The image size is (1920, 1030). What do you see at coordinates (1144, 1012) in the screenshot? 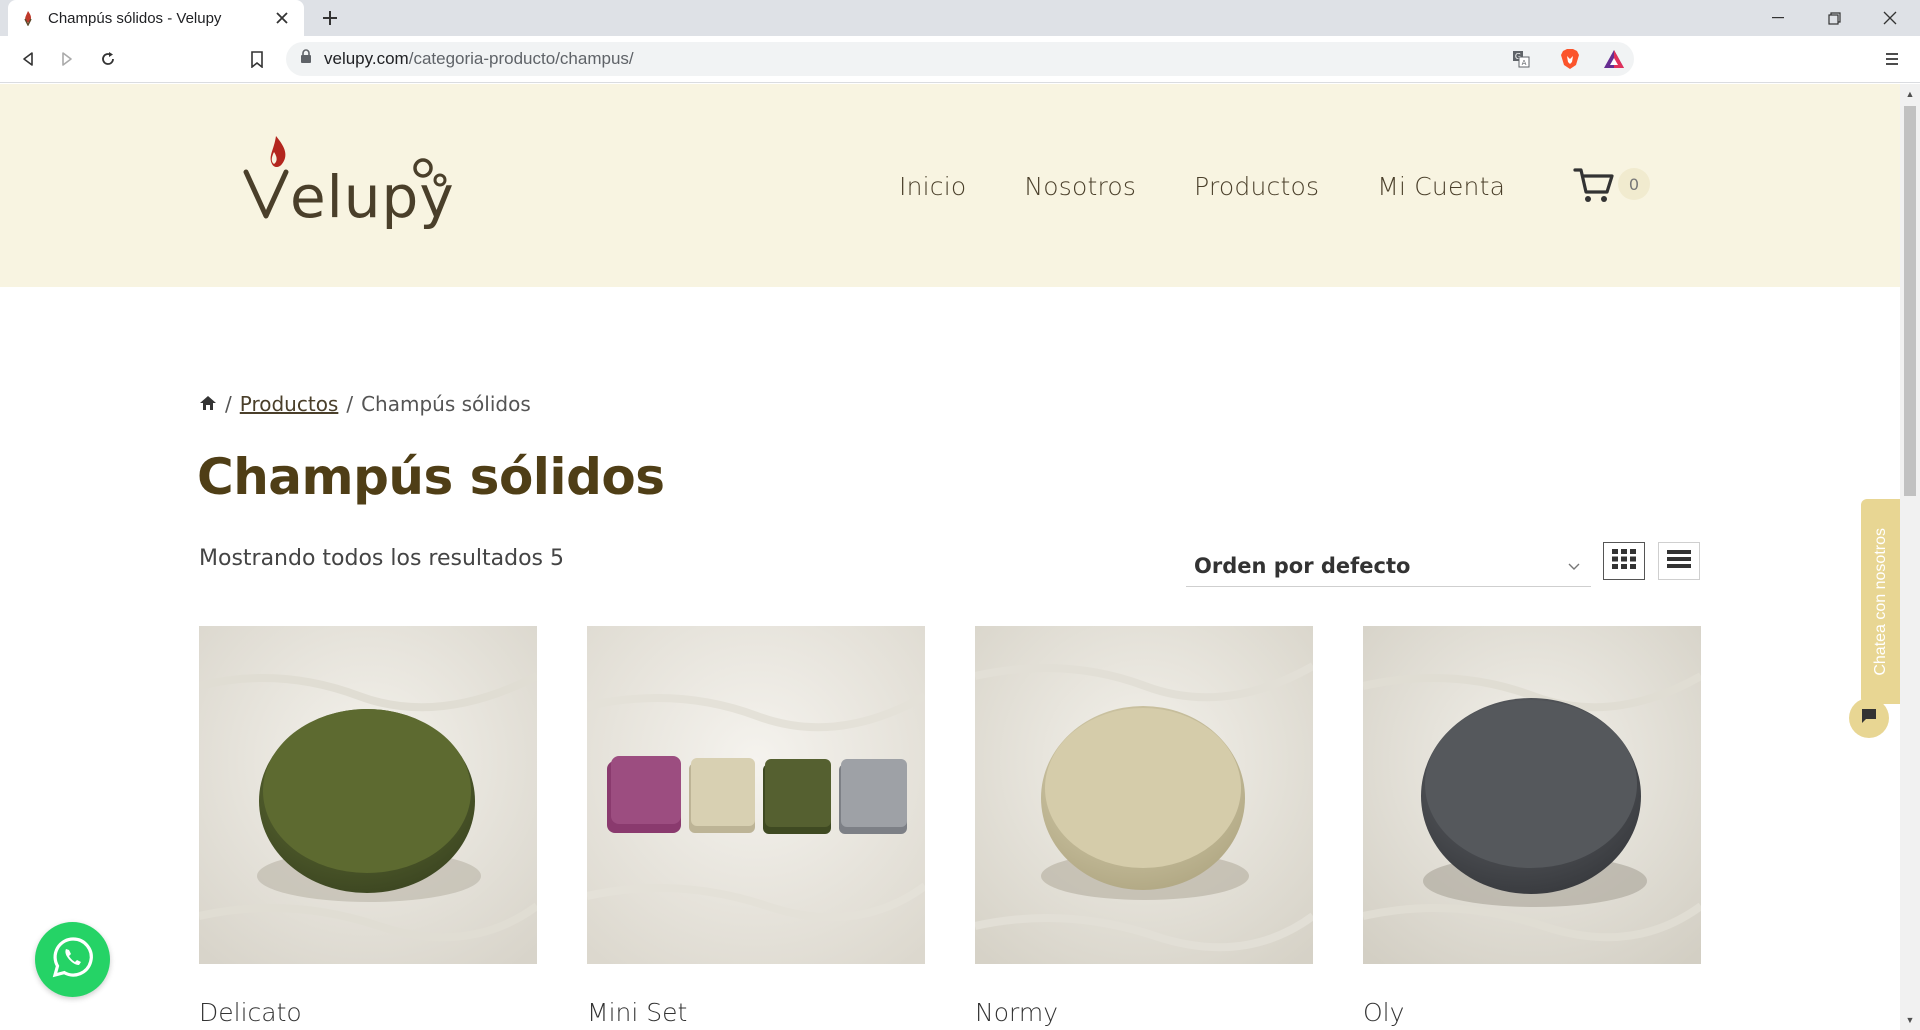
I see `product-name: Normy` at bounding box center [1144, 1012].